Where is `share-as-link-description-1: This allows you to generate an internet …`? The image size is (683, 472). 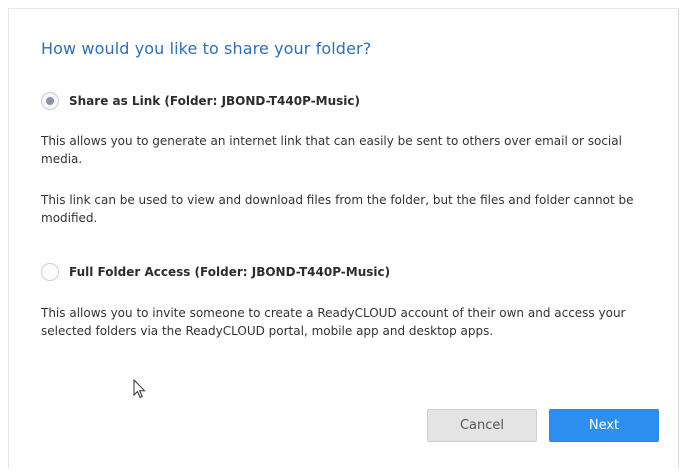
share-as-link-description-1: This allows you to generate an internet … is located at coordinates (331, 150).